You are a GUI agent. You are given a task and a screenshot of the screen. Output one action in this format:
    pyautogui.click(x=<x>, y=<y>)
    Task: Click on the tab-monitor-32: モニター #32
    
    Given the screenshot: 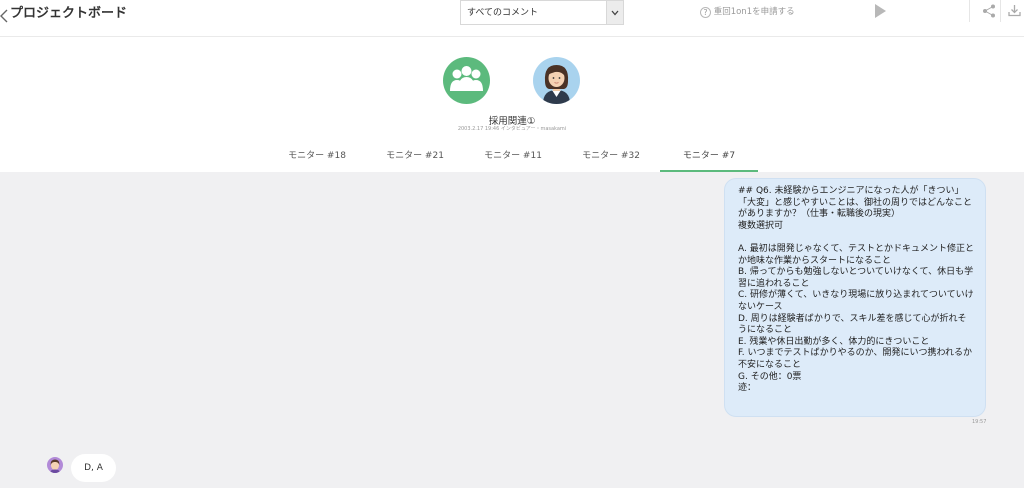 What is the action you would take?
    pyautogui.click(x=611, y=158)
    